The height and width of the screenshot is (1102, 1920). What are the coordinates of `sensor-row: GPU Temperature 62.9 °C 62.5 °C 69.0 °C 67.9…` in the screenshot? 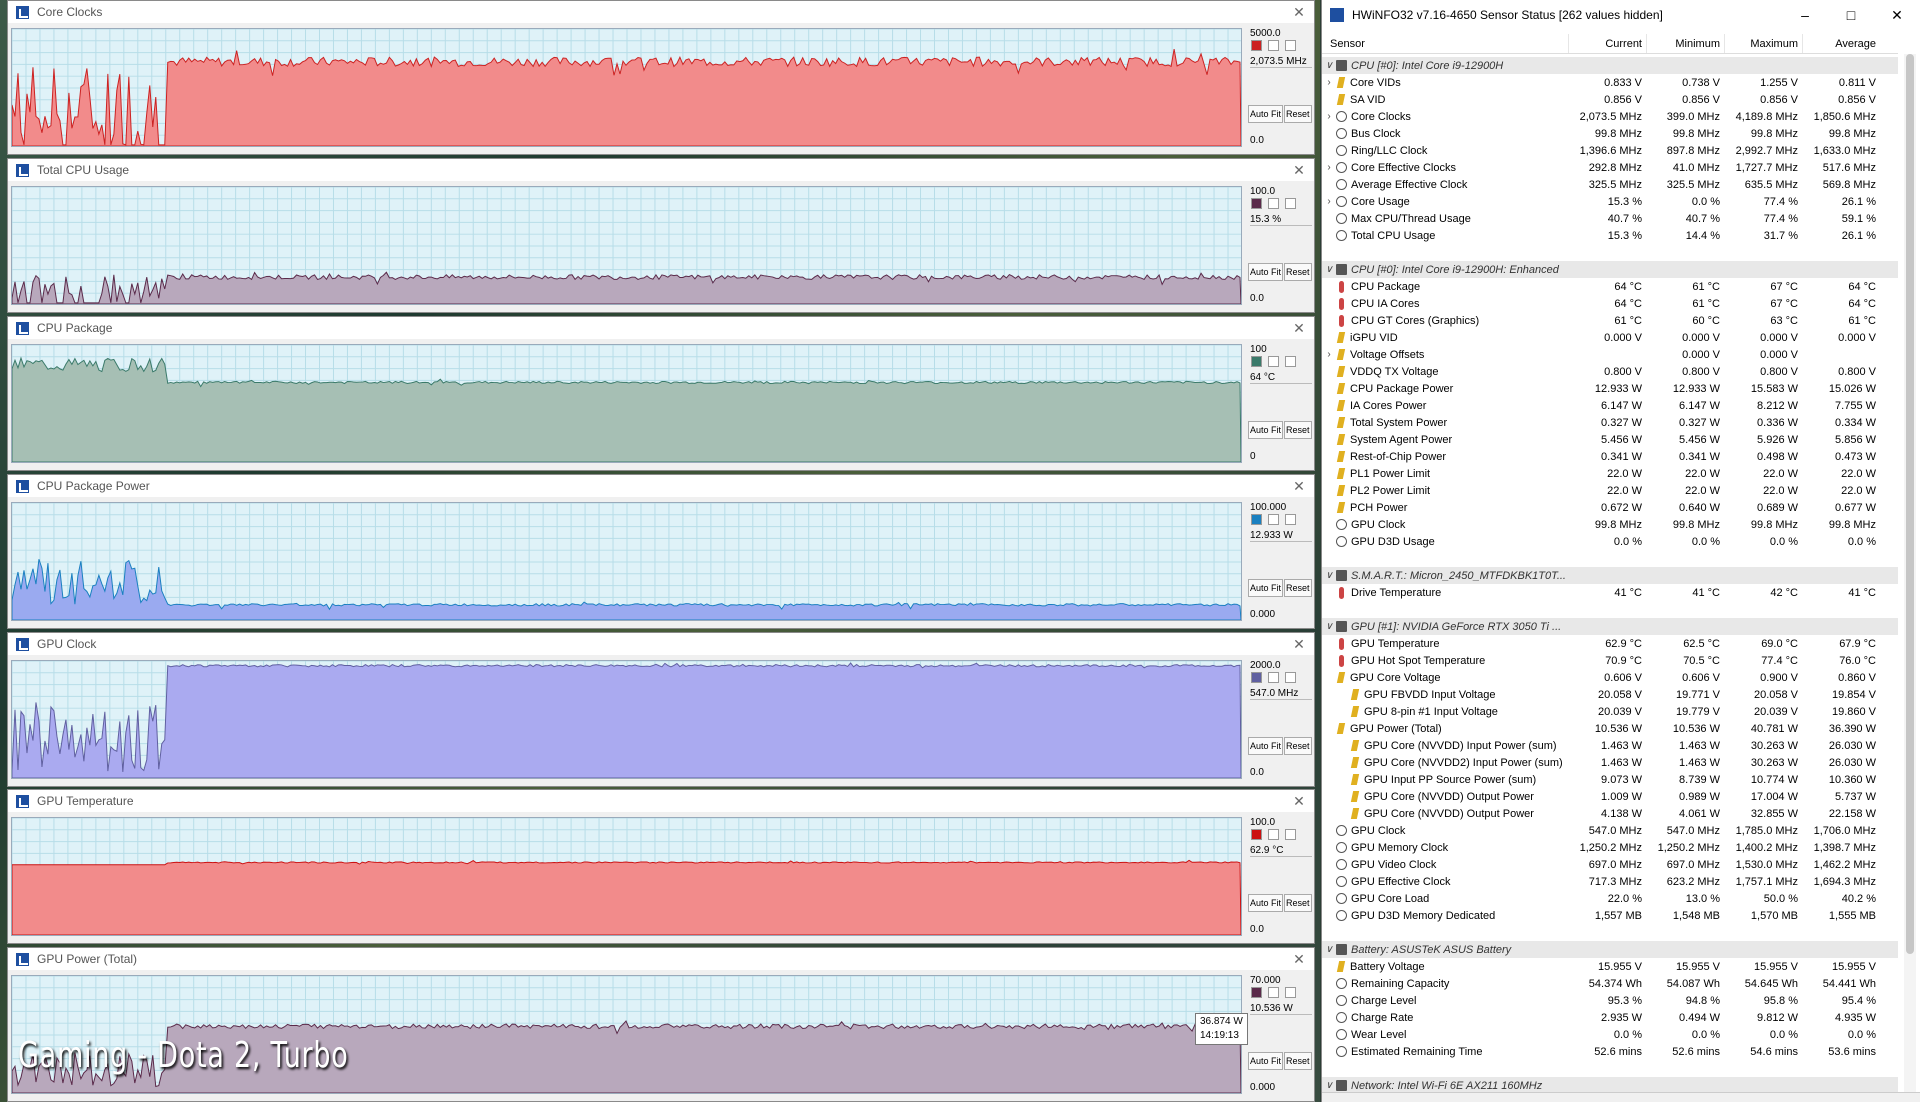 It's located at (1610, 643).